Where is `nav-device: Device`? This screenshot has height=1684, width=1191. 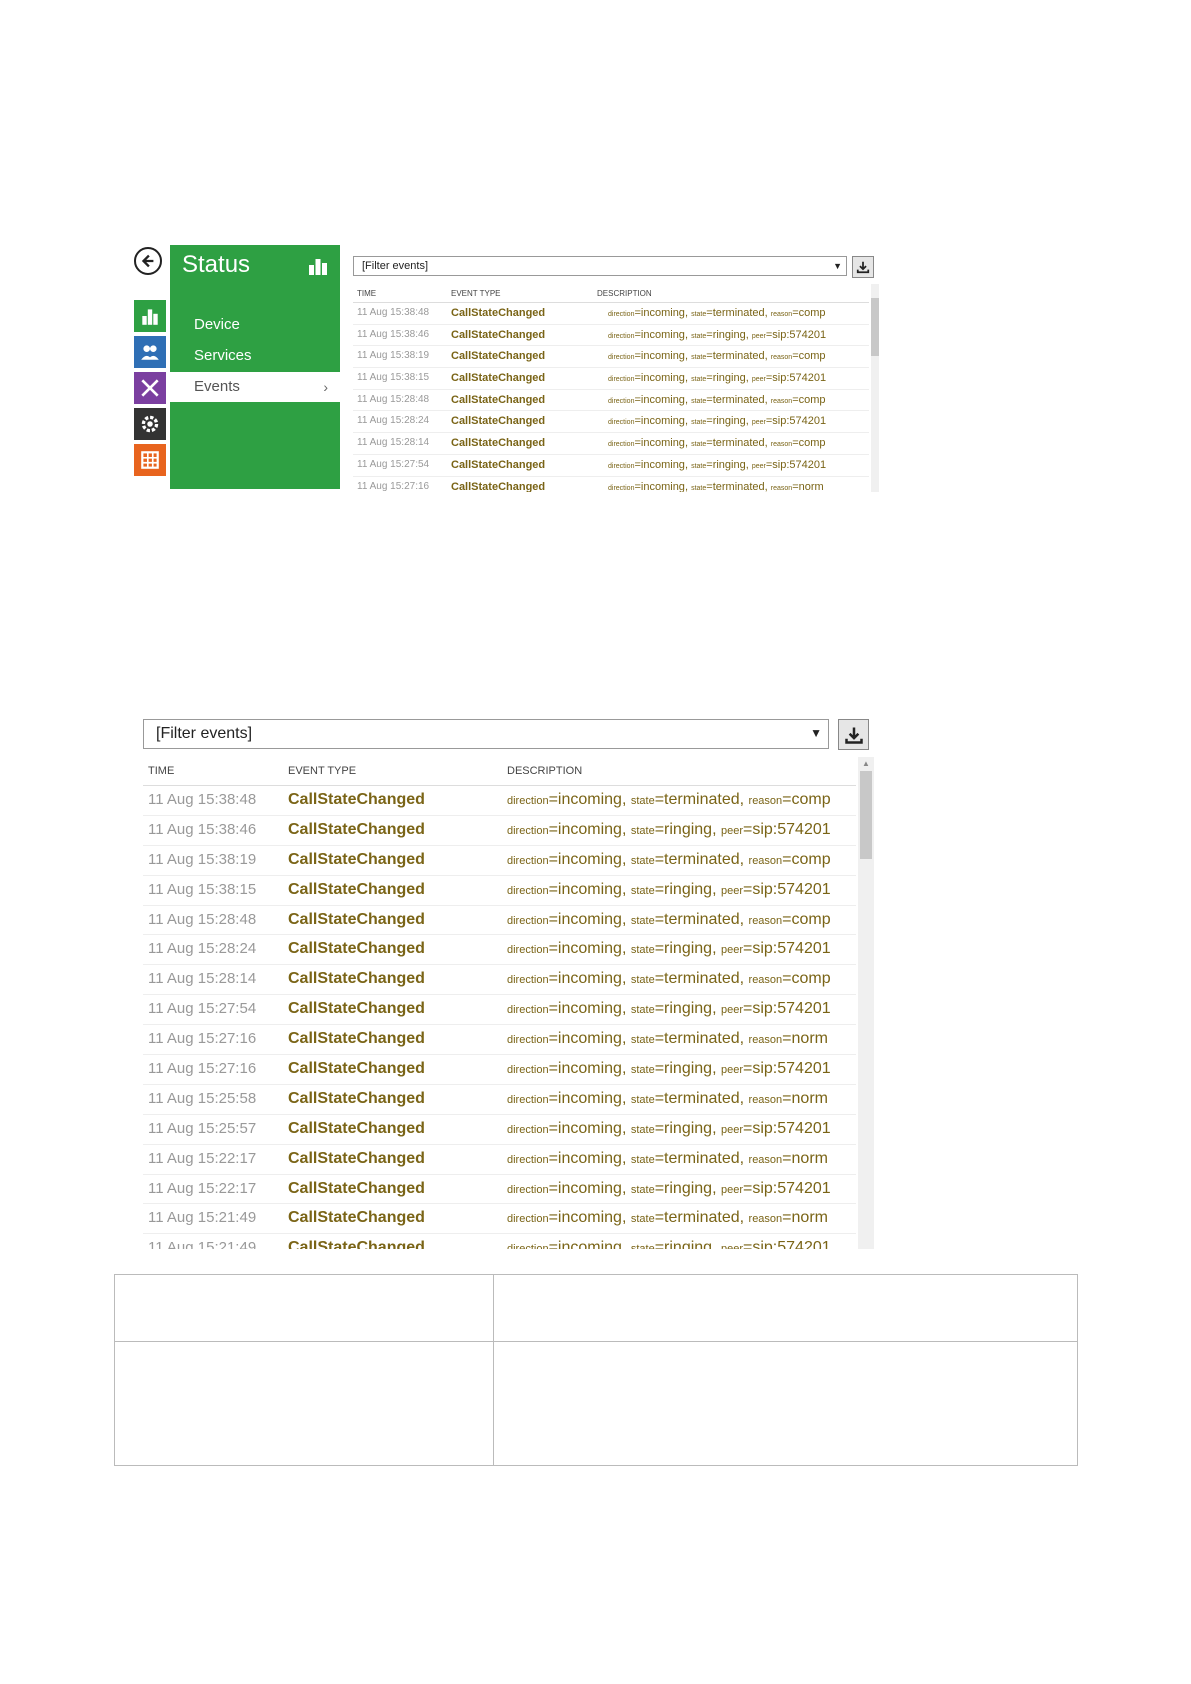 nav-device: Device is located at coordinates (255, 325).